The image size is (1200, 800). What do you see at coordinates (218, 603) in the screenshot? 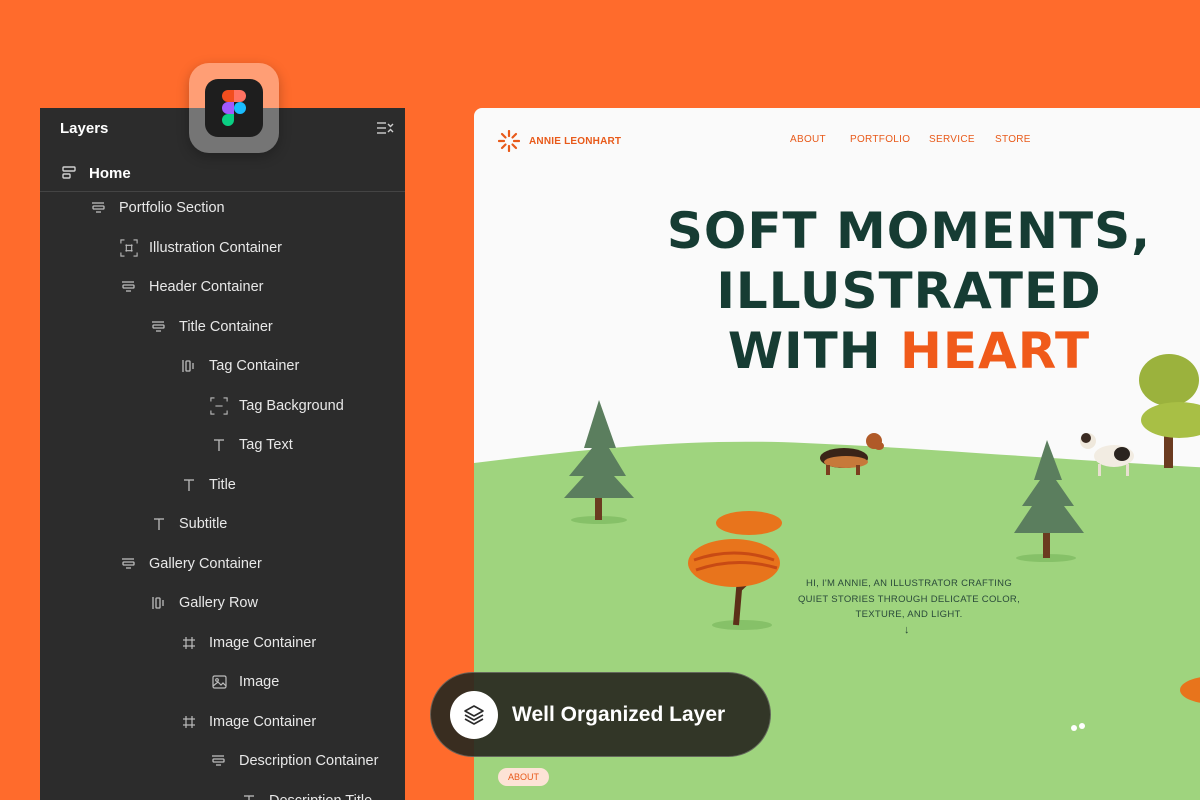
I see `layer-label: Gallery Row` at bounding box center [218, 603].